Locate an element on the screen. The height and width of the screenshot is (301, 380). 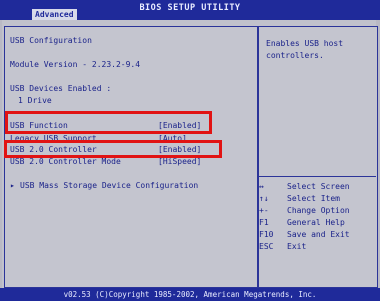
key-f10-desc: Save and Exit is located at coordinates (318, 234).